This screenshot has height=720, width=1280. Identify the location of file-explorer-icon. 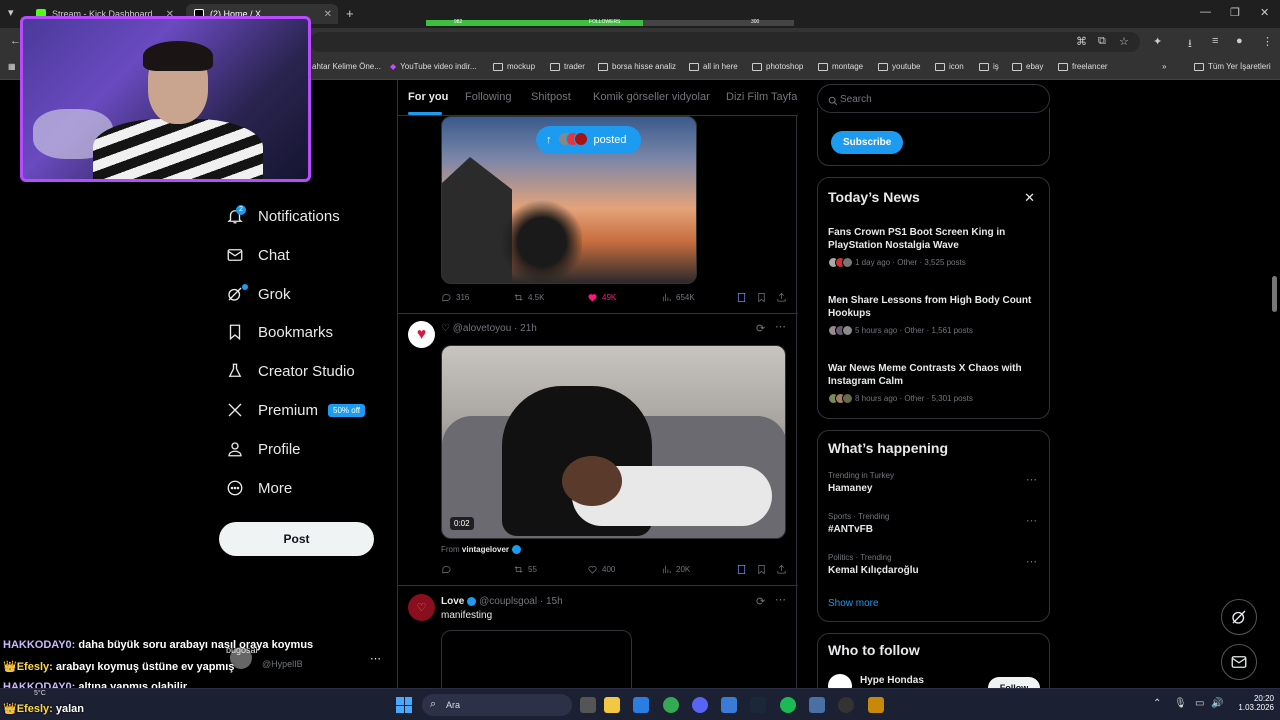
(612, 705).